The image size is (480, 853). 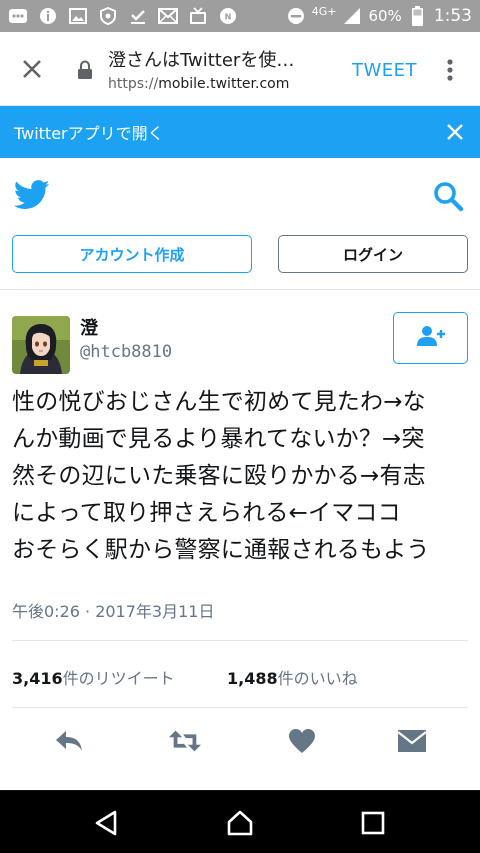 What do you see at coordinates (132, 254) in the screenshot?
I see `signup-button: アカウント作成` at bounding box center [132, 254].